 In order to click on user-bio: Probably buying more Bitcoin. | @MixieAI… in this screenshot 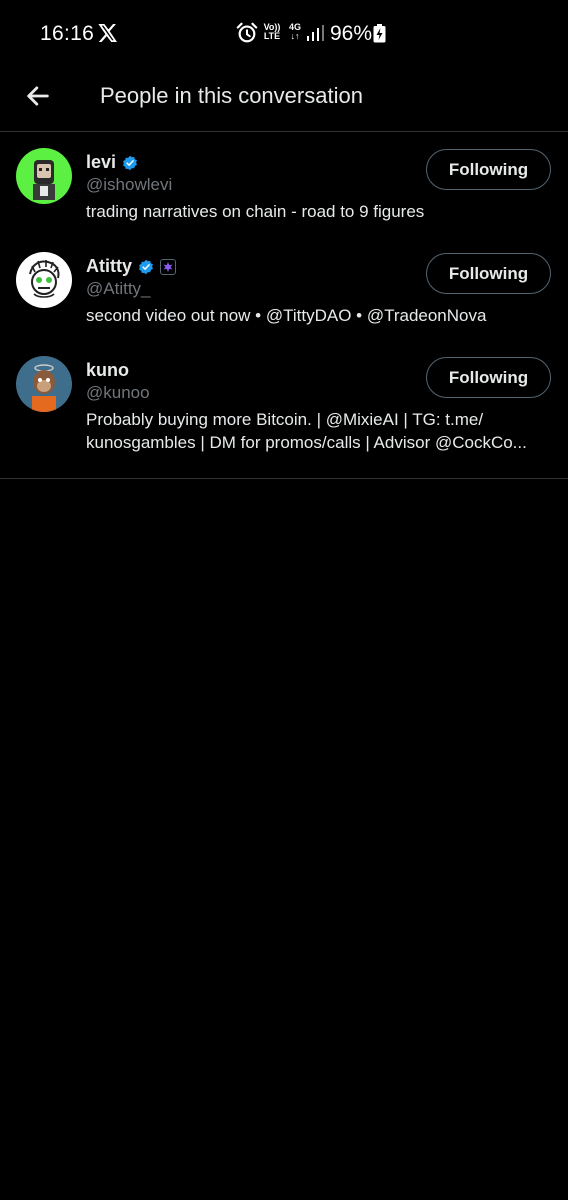, I will do `click(306, 431)`.